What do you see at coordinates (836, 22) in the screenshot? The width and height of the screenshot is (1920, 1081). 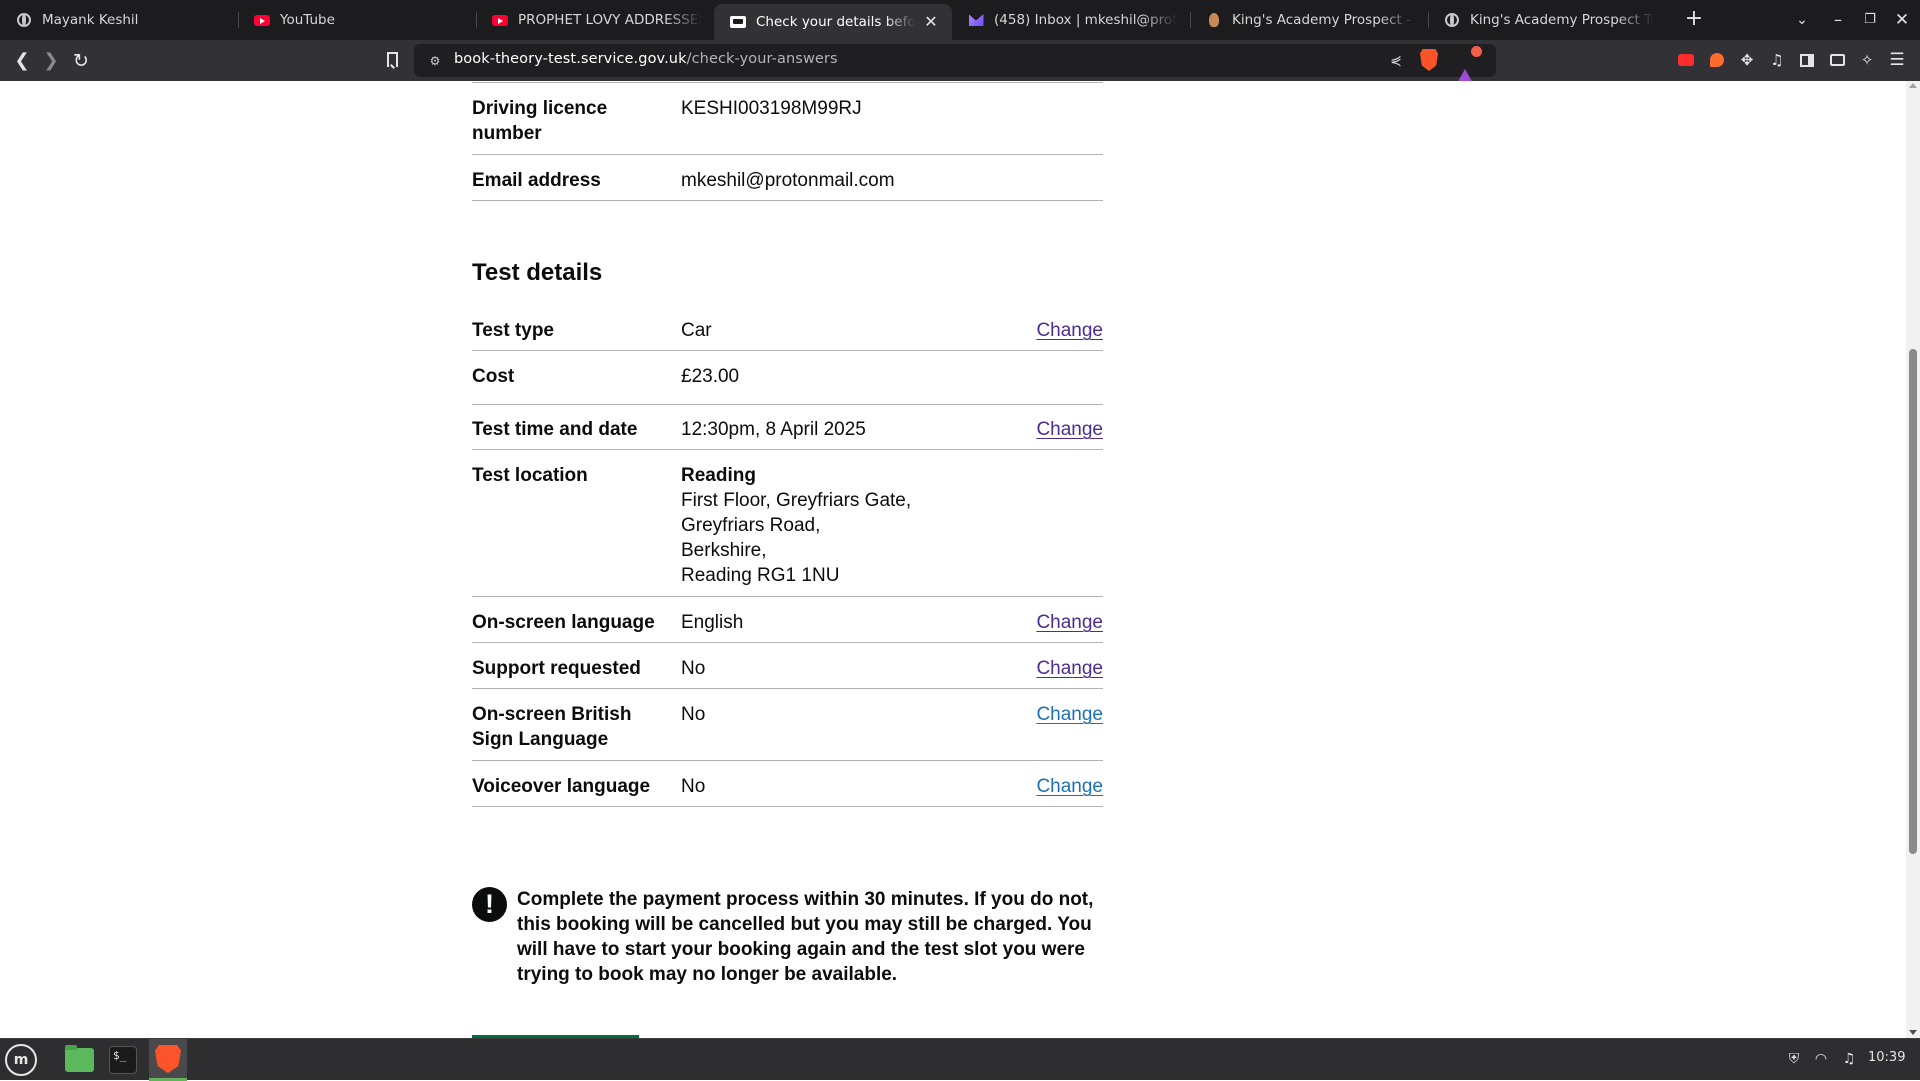 I see `tab-title: Check your details before pa` at bounding box center [836, 22].